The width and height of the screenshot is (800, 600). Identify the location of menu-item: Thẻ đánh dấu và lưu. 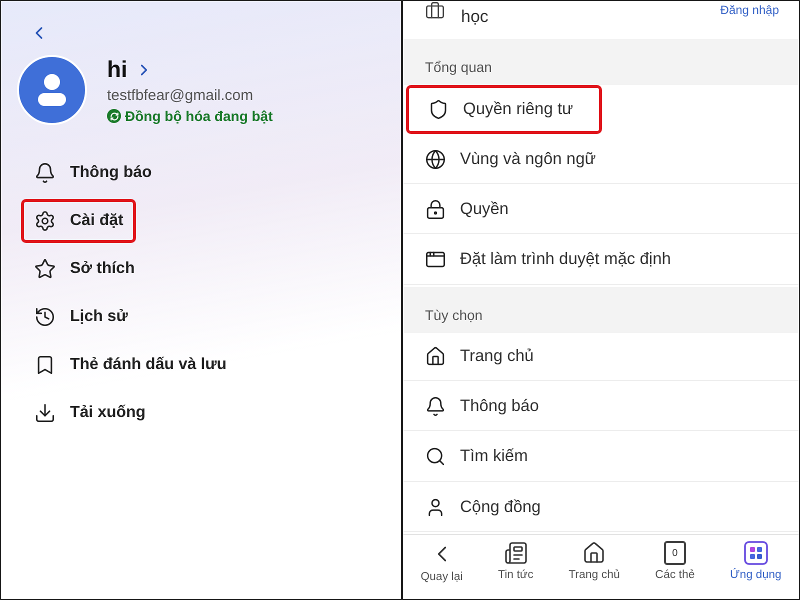
(130, 365).